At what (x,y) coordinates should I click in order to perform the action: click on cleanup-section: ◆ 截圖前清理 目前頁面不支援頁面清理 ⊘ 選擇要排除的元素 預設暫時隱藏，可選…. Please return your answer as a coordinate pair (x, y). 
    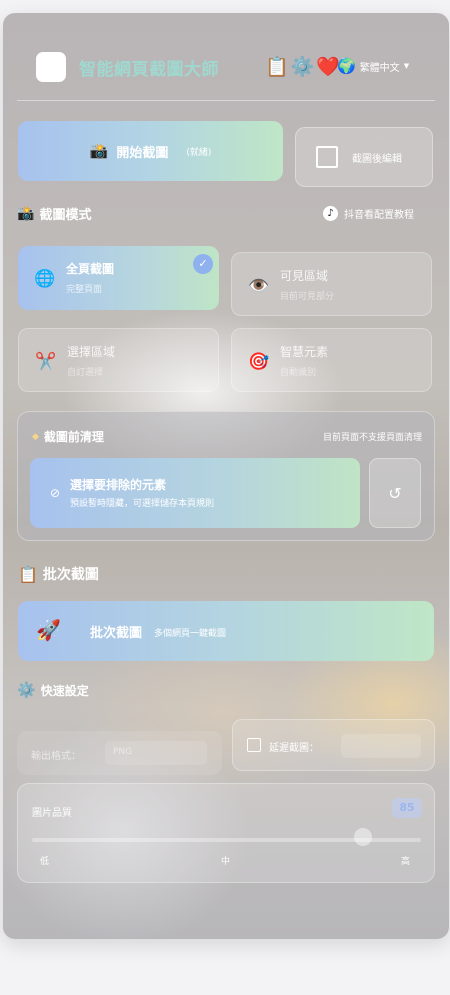
    Looking at the image, I should click on (226, 476).